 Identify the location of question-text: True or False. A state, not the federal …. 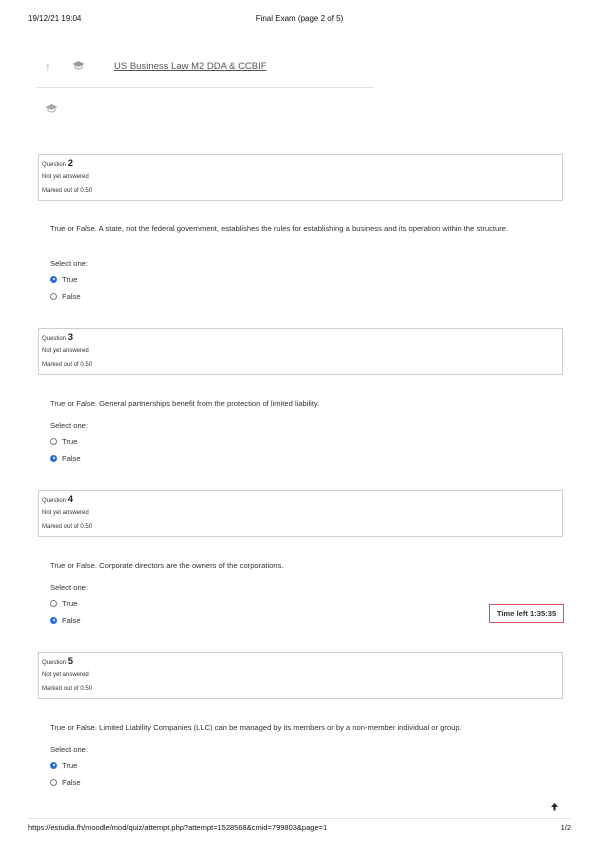
(279, 228).